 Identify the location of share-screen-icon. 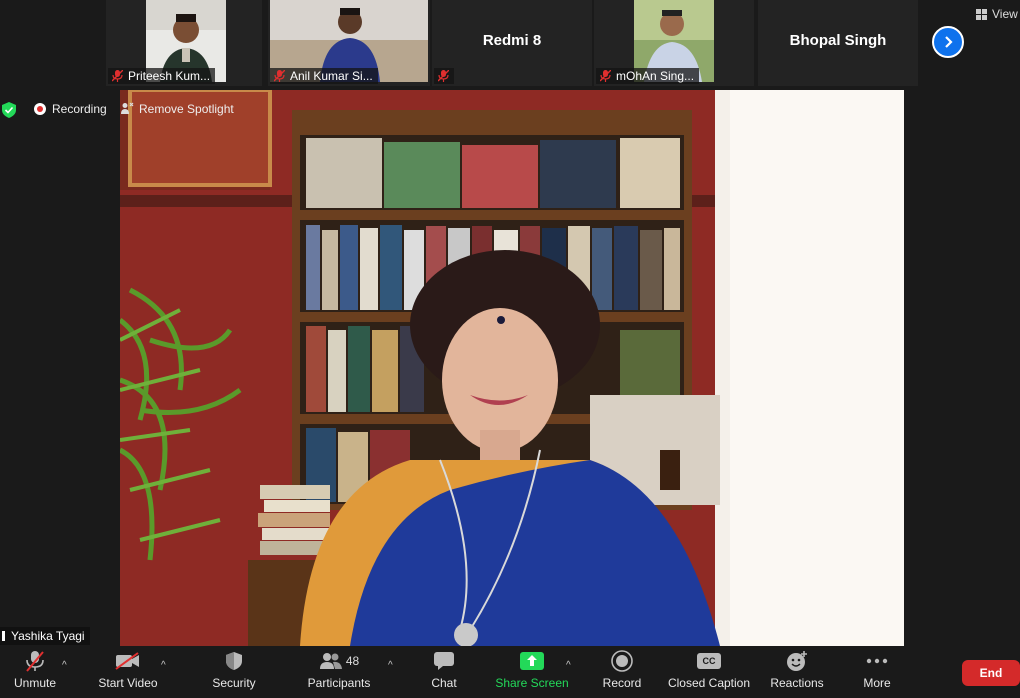
(532, 661).